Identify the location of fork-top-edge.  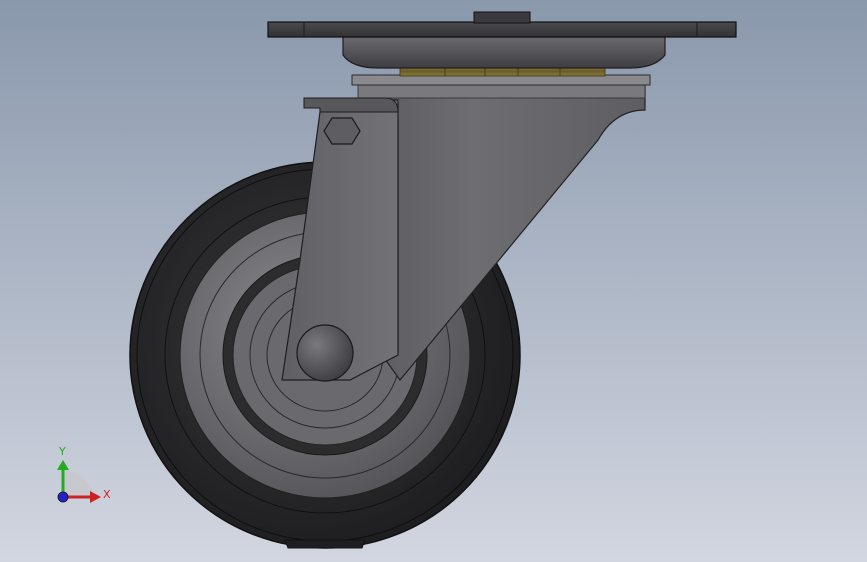
(501, 91).